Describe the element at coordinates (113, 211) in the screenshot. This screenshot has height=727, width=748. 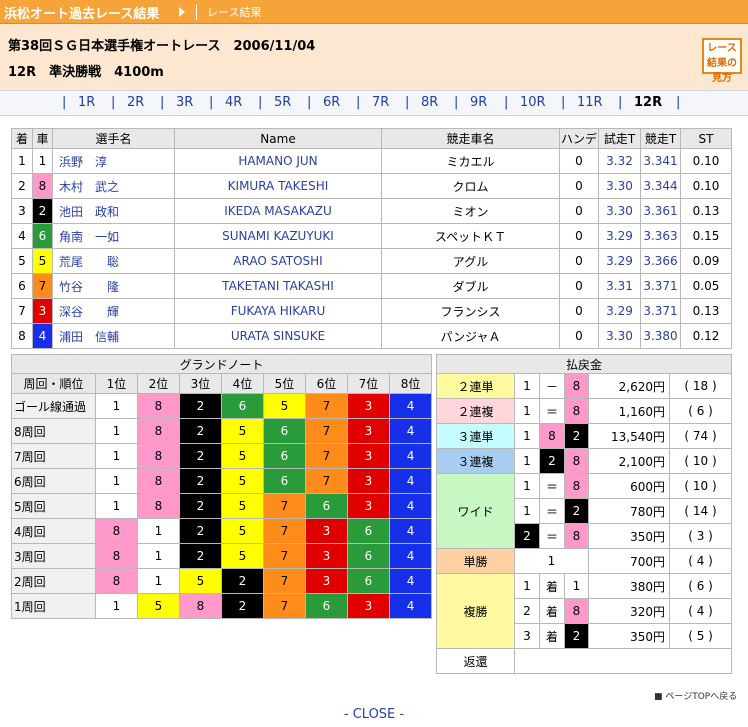
I see `rider-name-link: 池田 政和` at that location.